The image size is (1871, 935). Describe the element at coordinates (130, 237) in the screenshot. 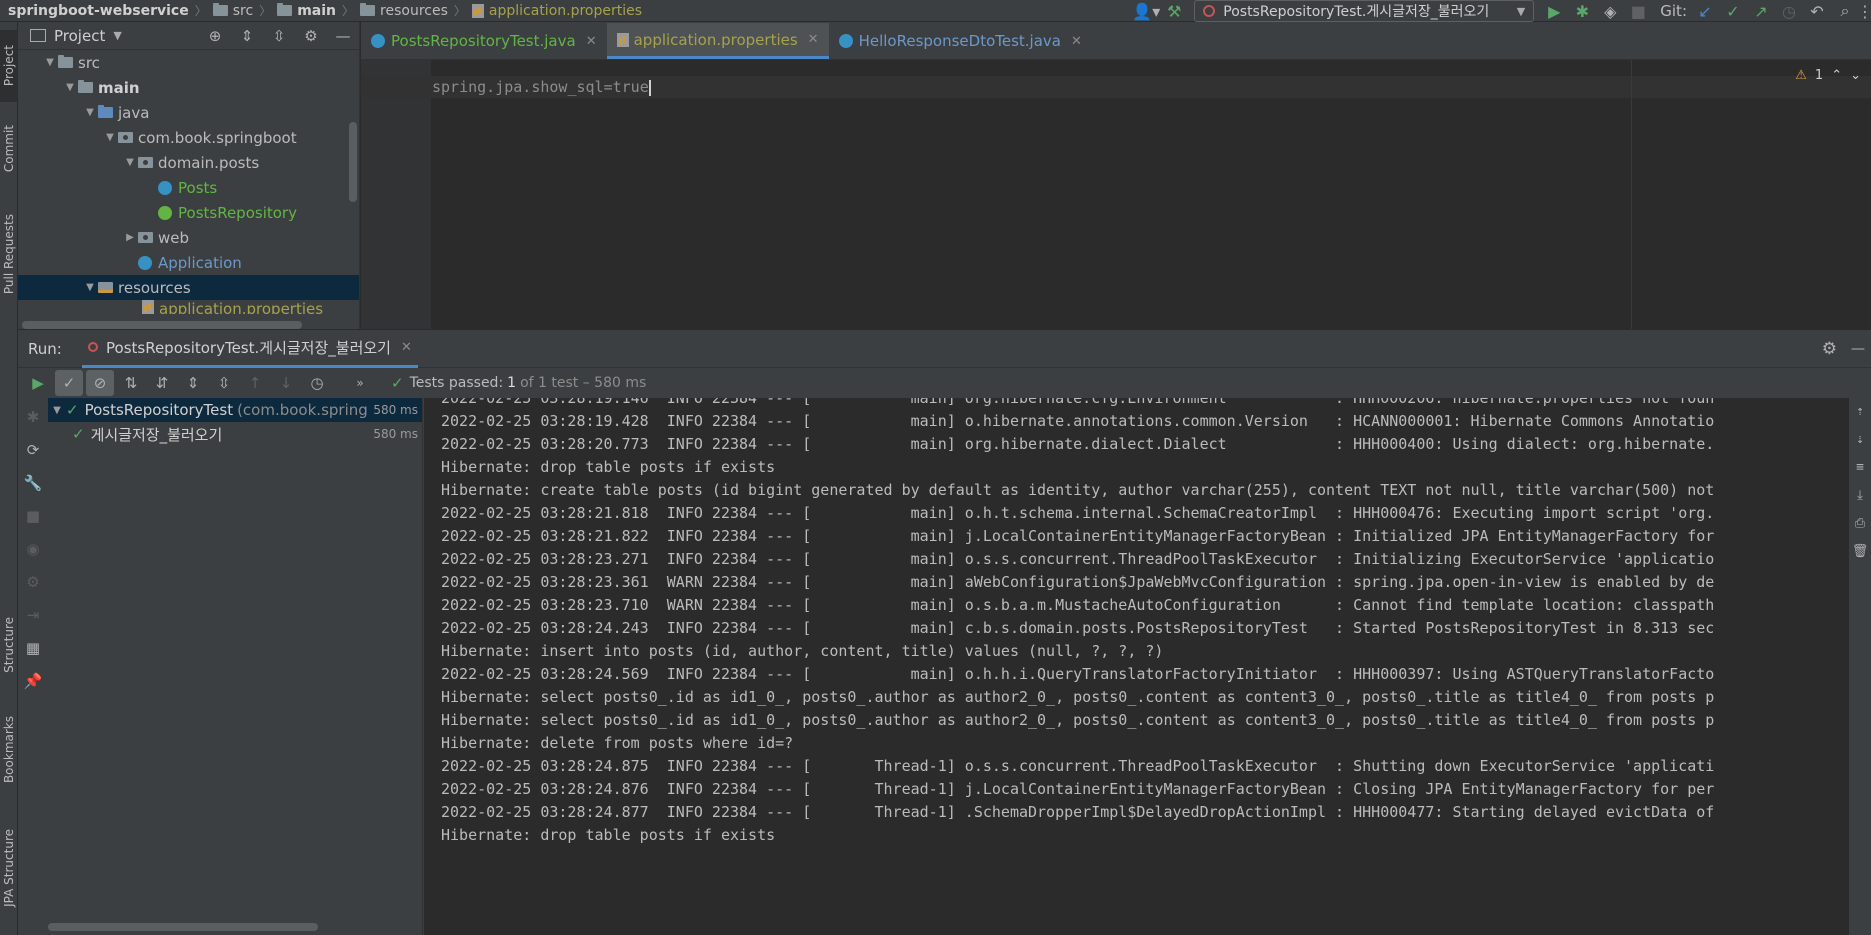

I see `chevron-right-icon: ▶` at that location.